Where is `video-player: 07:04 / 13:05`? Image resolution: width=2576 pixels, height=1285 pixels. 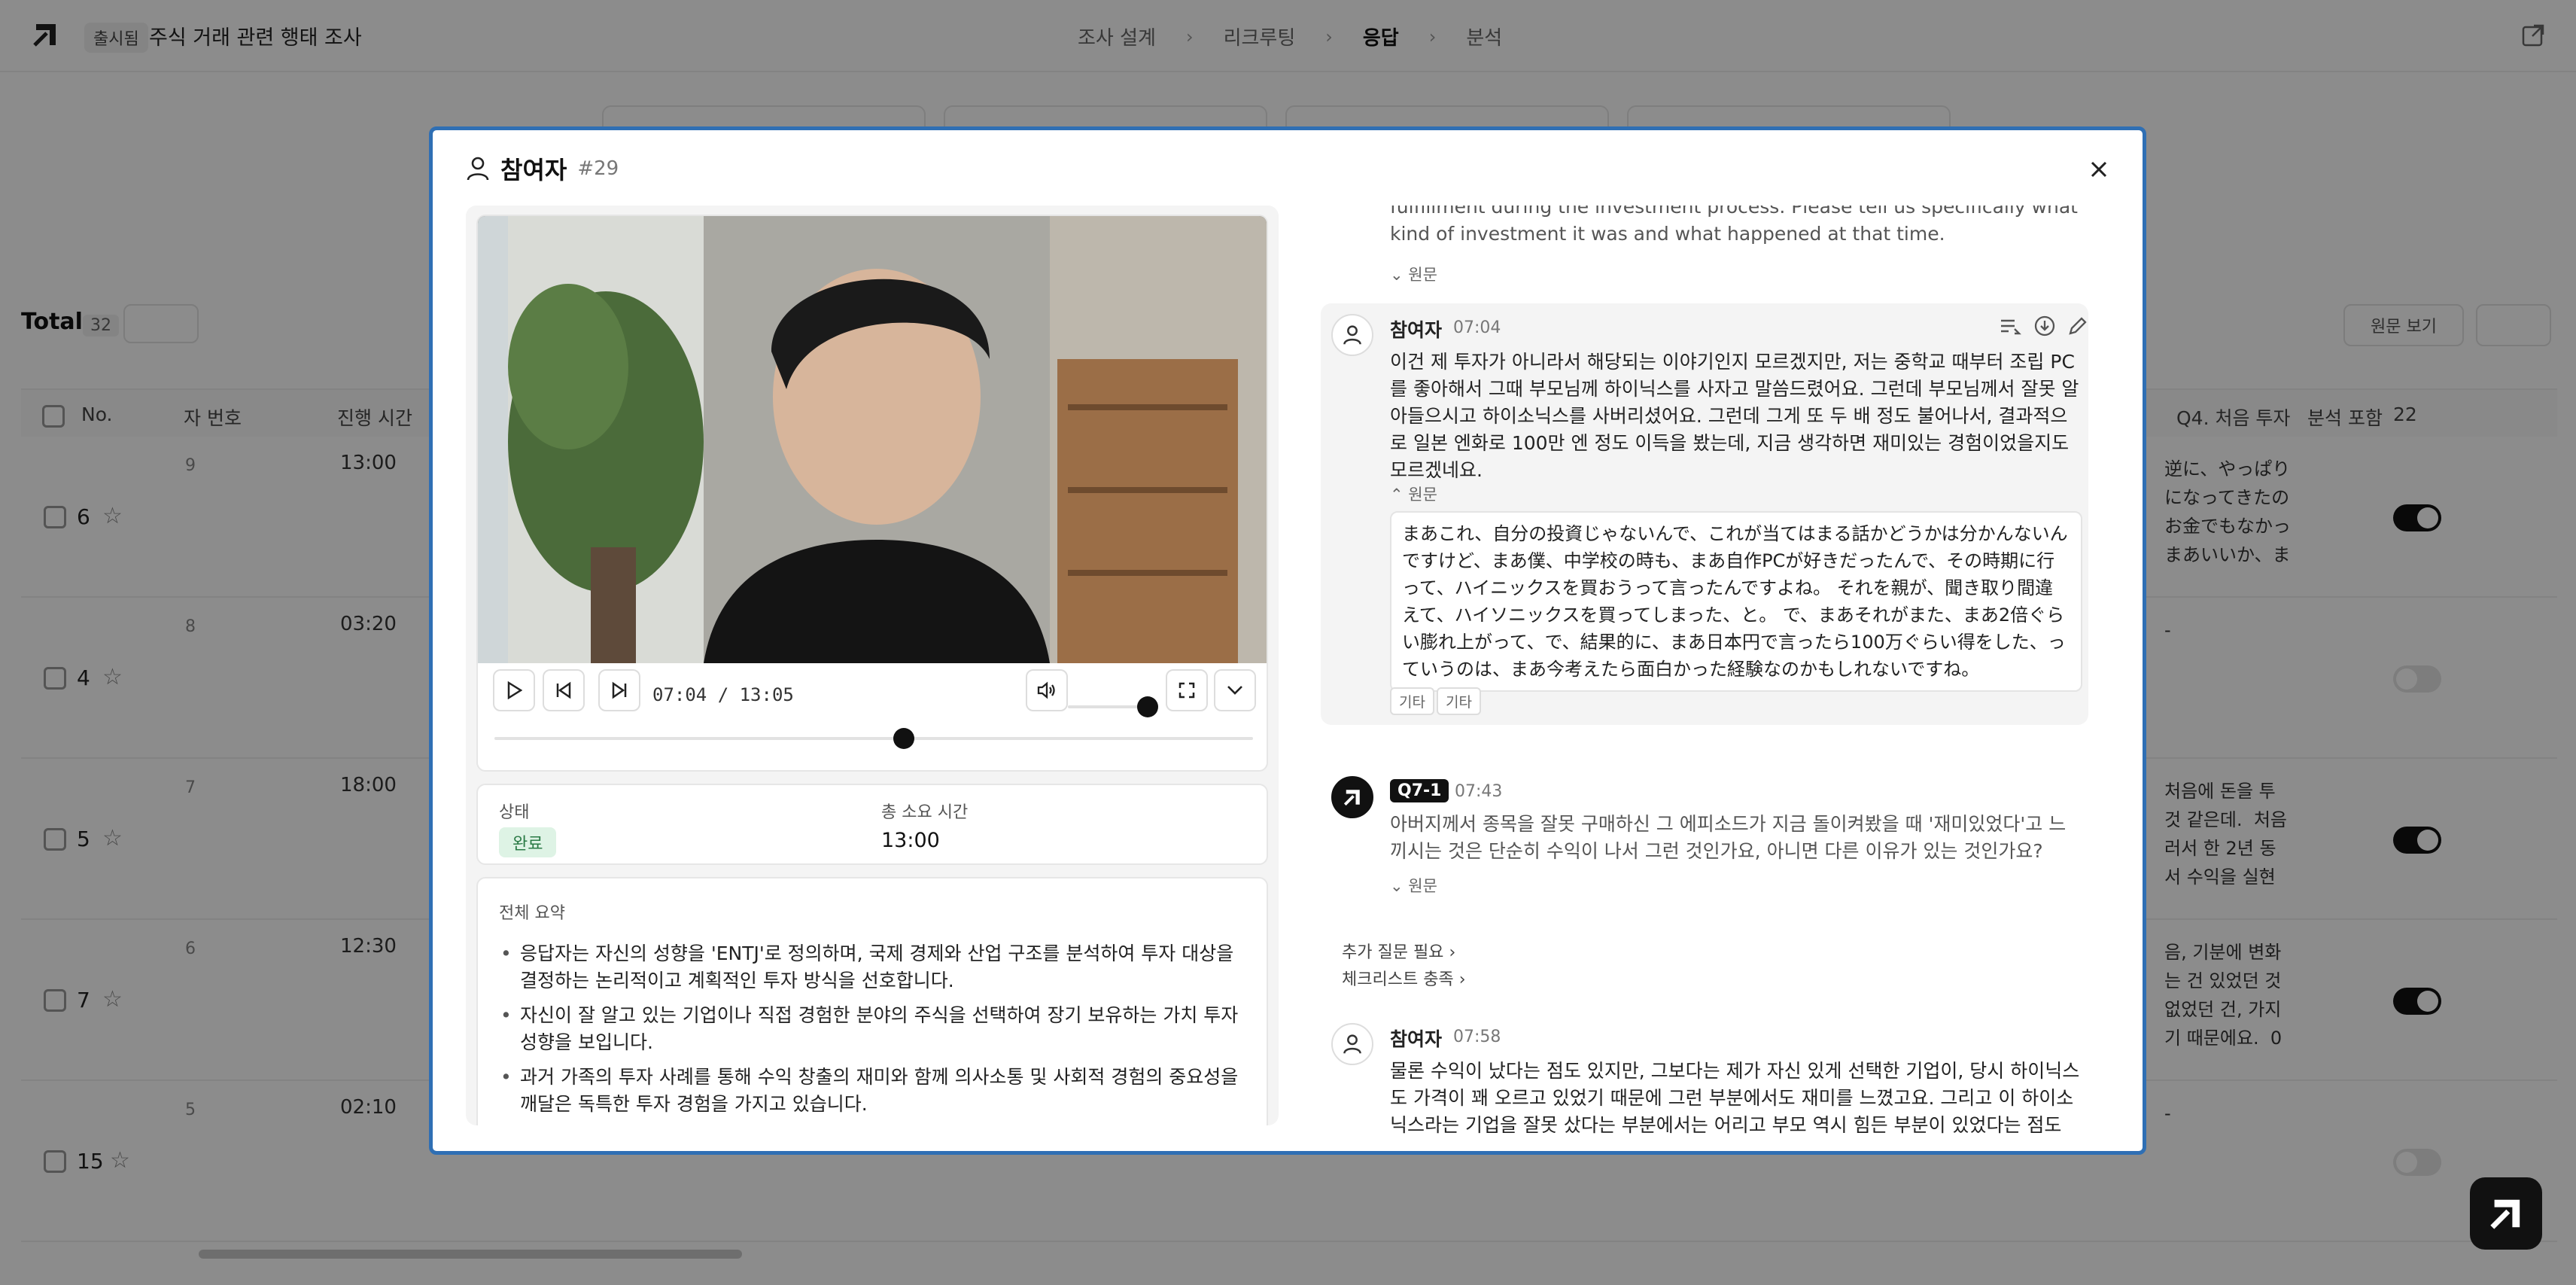 video-player: 07:04 / 13:05 is located at coordinates (872, 493).